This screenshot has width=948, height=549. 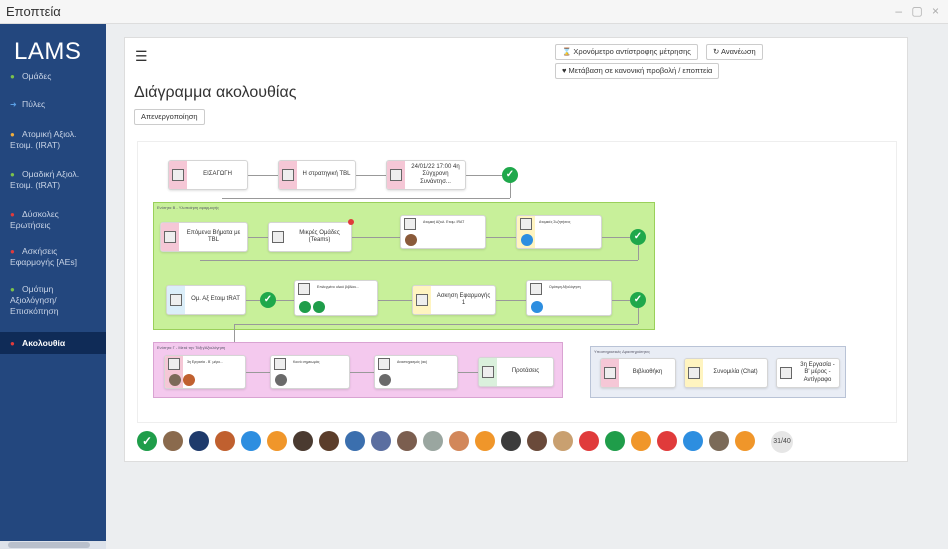 What do you see at coordinates (918, 11) in the screenshot?
I see `window-controls: – ▢ ×` at bounding box center [918, 11].